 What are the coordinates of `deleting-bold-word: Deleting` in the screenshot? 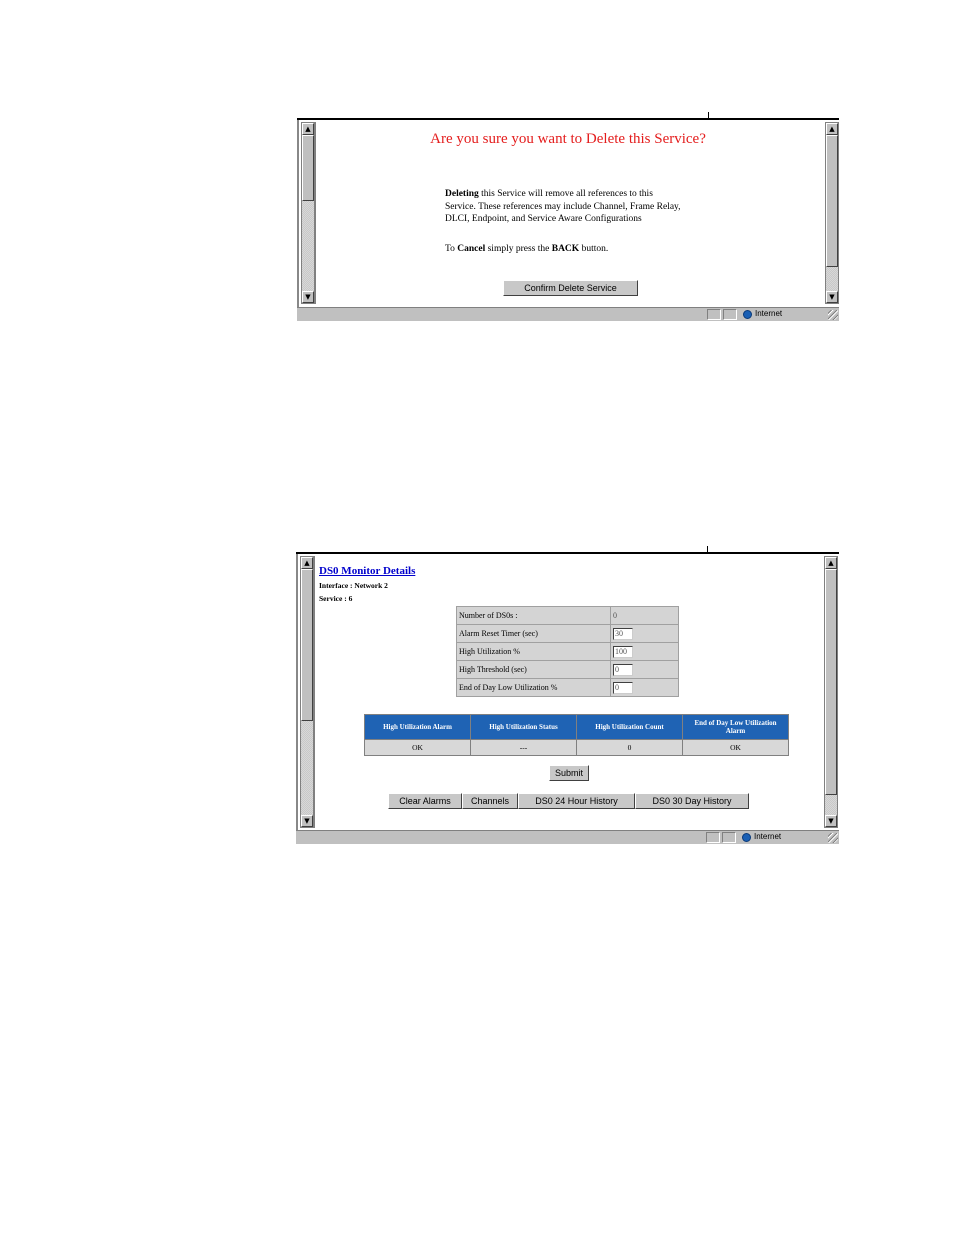 It's located at (462, 194).